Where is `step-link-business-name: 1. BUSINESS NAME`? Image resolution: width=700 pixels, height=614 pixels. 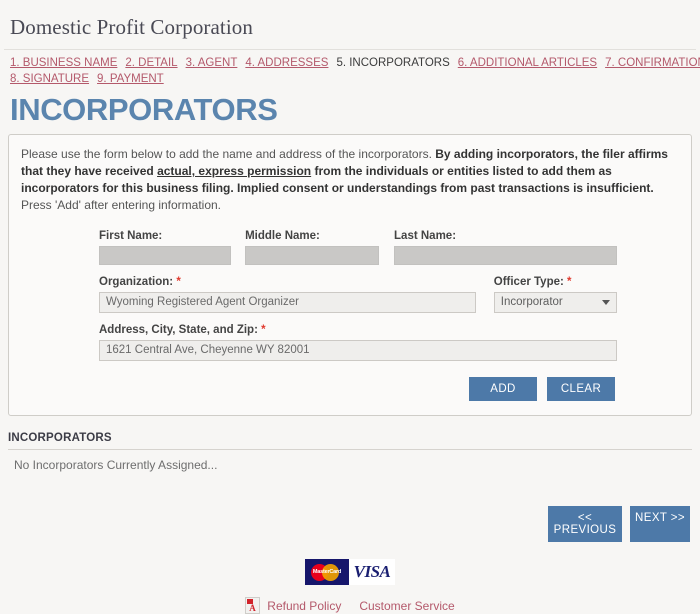
step-link-business-name: 1. BUSINESS NAME is located at coordinates (63, 63).